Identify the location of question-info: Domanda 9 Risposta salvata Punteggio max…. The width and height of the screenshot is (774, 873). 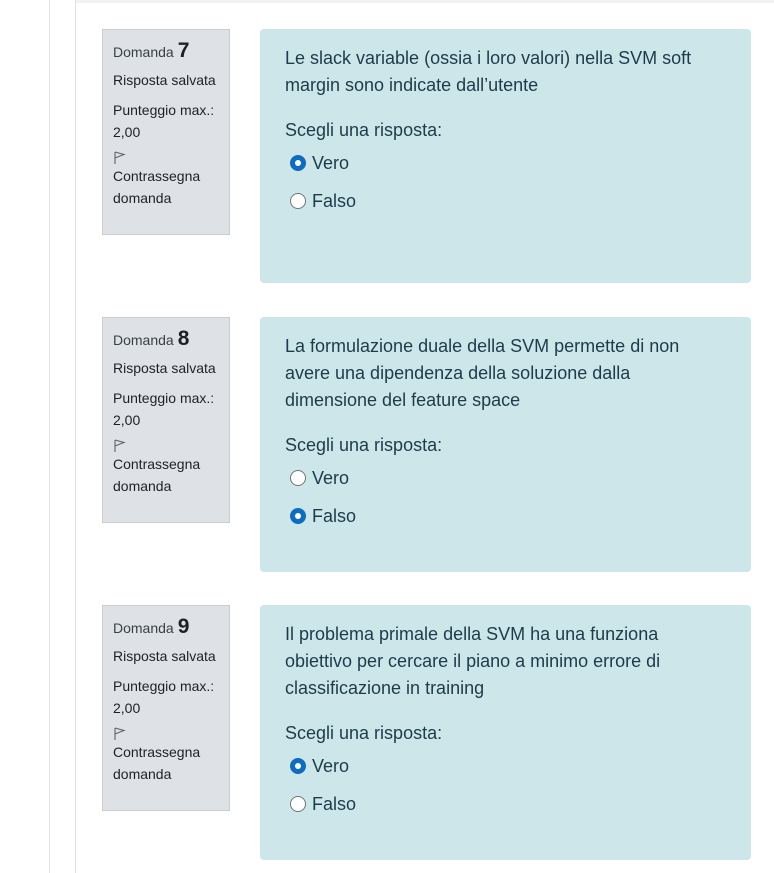
(166, 708).